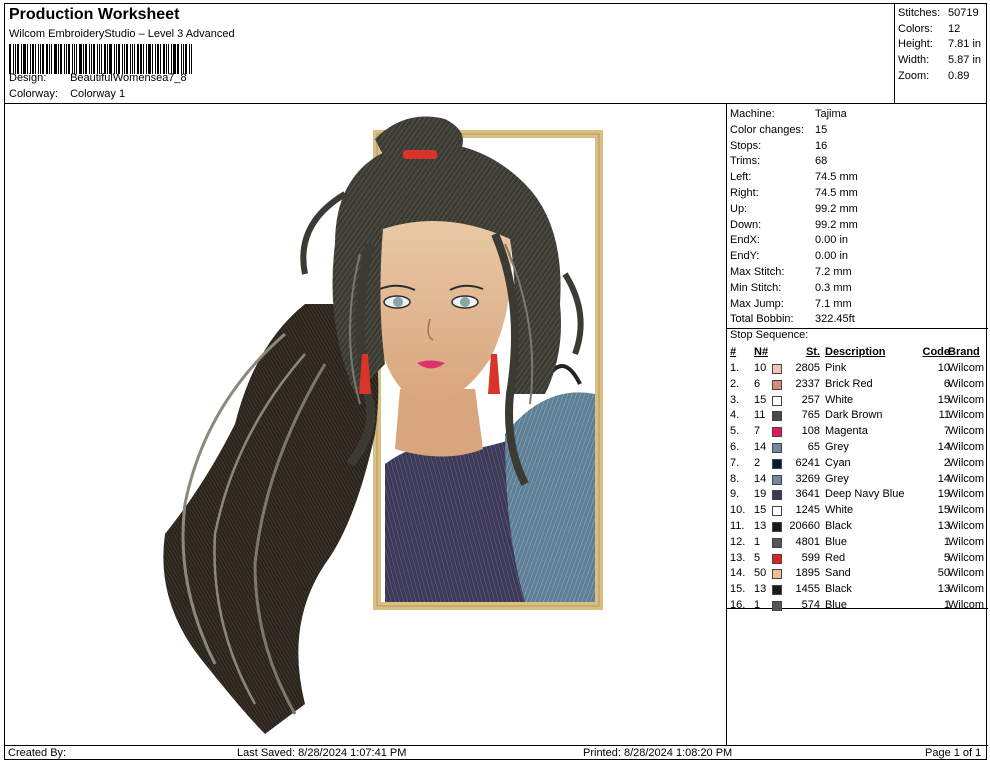 The width and height of the screenshot is (990, 762). Describe the element at coordinates (835, 319) in the screenshot. I see `machine-info-value: 322.45ft` at that location.